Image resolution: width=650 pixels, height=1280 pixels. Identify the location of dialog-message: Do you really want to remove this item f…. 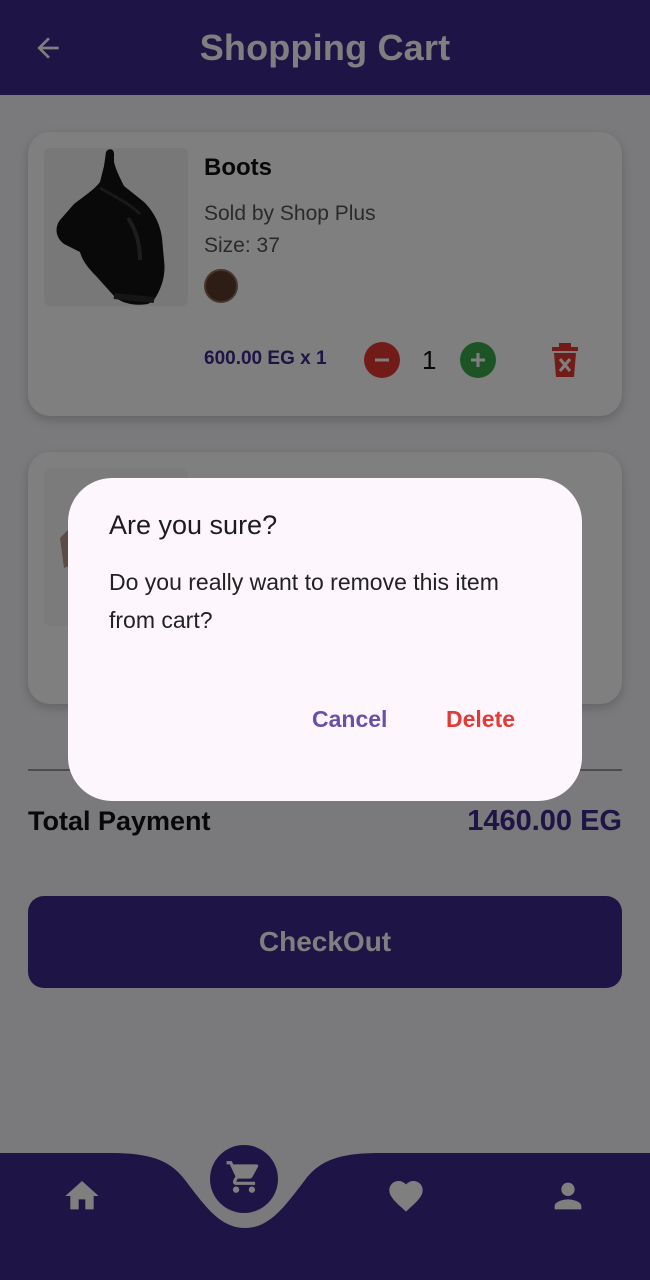
(304, 601).